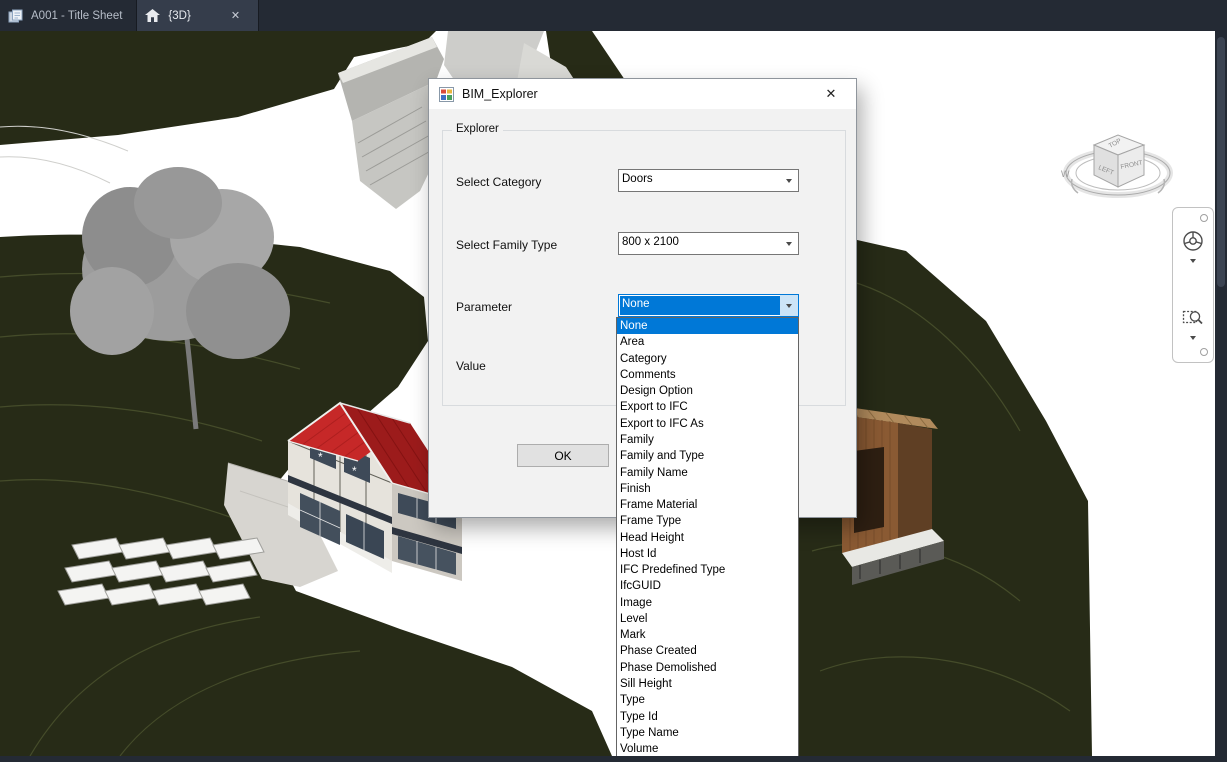  Describe the element at coordinates (642, 94) in the screenshot. I see `dialog-title-bar: BIM_Explorer ✕` at that location.